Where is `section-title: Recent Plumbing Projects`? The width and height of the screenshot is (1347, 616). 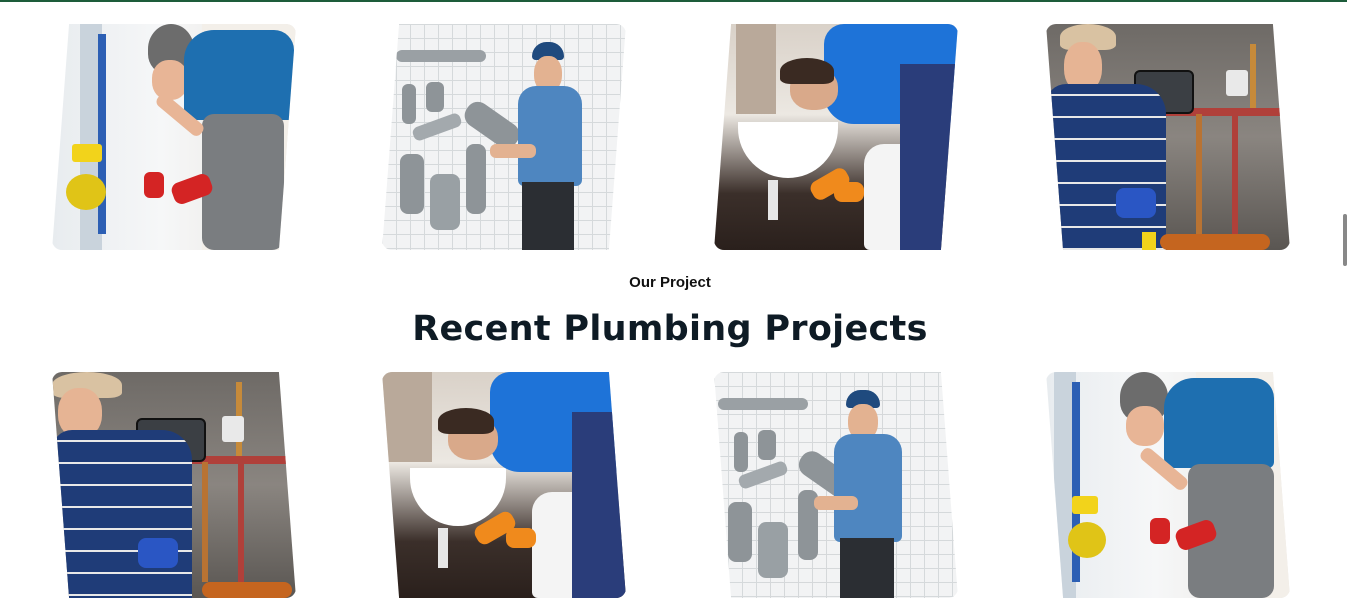
section-title: Recent Plumbing Projects is located at coordinates (670, 329).